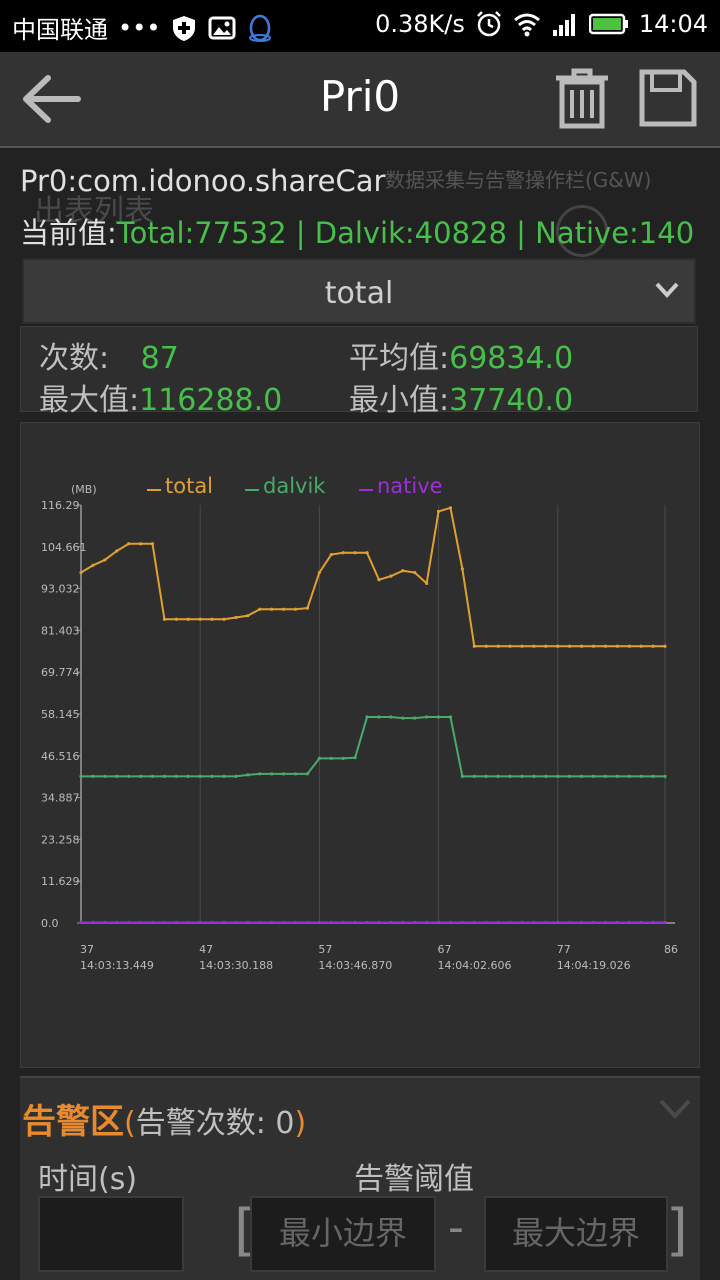 This screenshot has height=1280, width=720. I want to click on page-title: Pri0, so click(360, 96).